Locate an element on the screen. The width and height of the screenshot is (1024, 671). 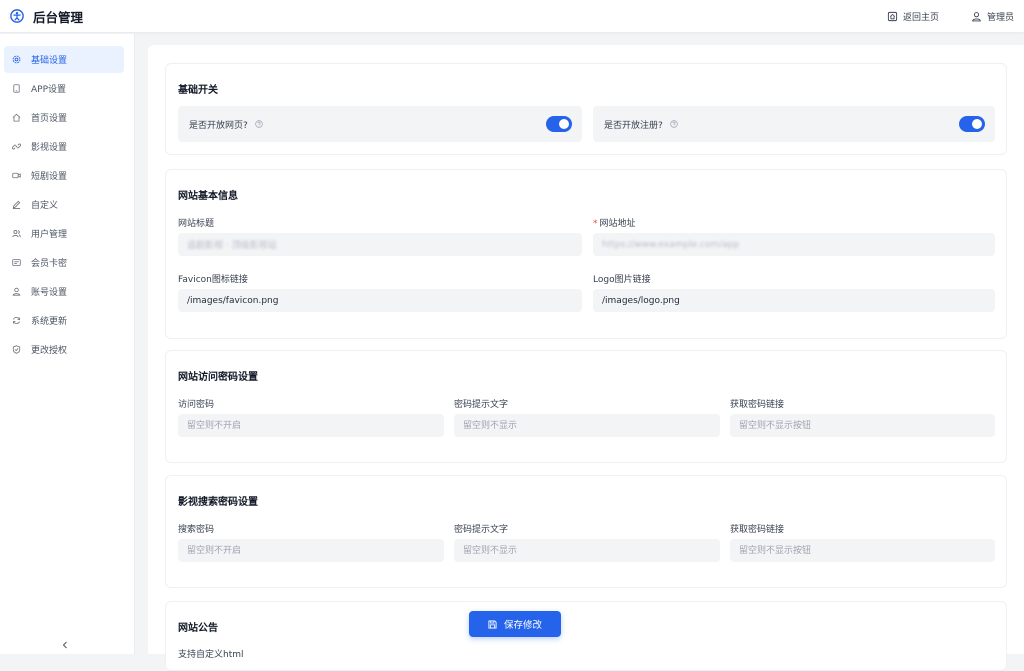
site-url-input: https://www.example.com/app is located at coordinates (794, 244).